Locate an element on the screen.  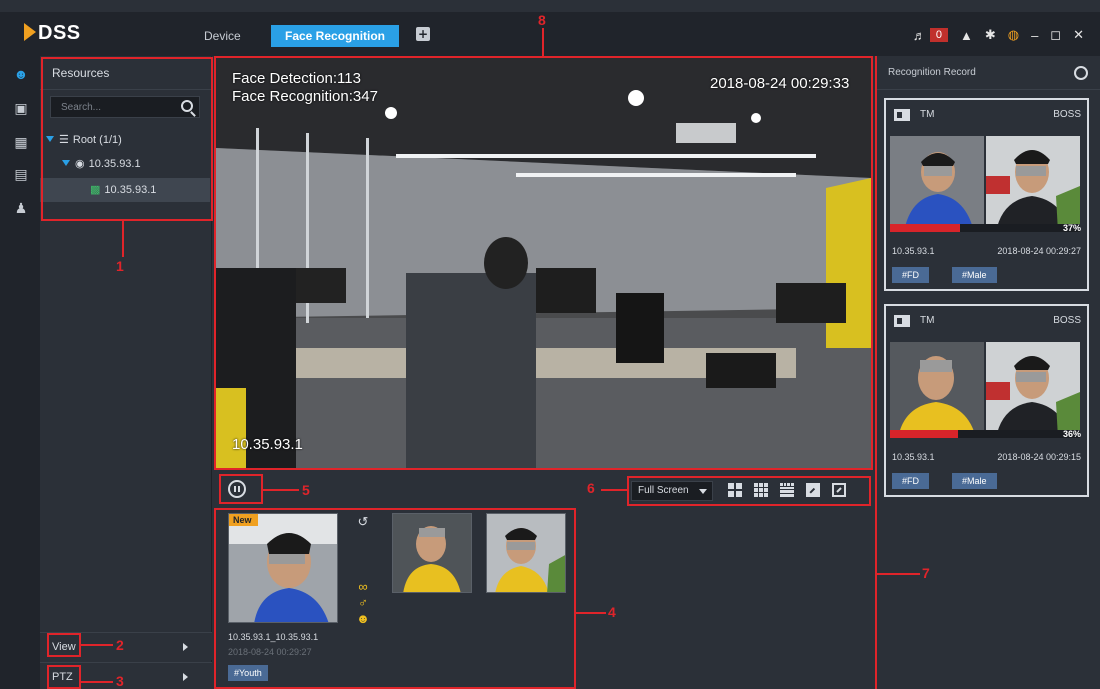
similarity-percent: 36% is located at coordinates (1071, 434).